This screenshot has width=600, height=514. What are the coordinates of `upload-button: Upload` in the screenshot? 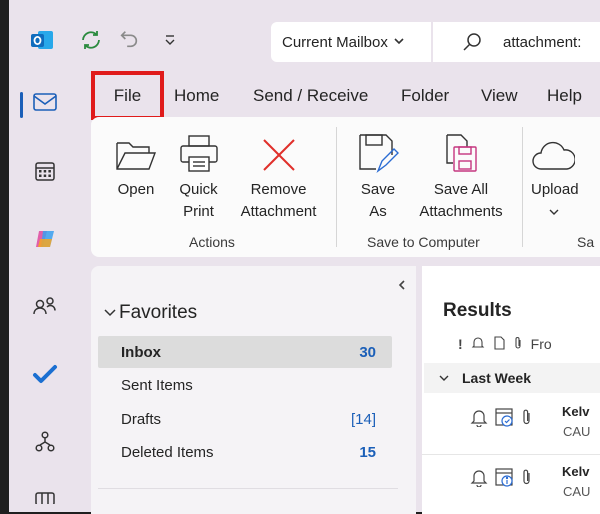 It's located at (565, 173).